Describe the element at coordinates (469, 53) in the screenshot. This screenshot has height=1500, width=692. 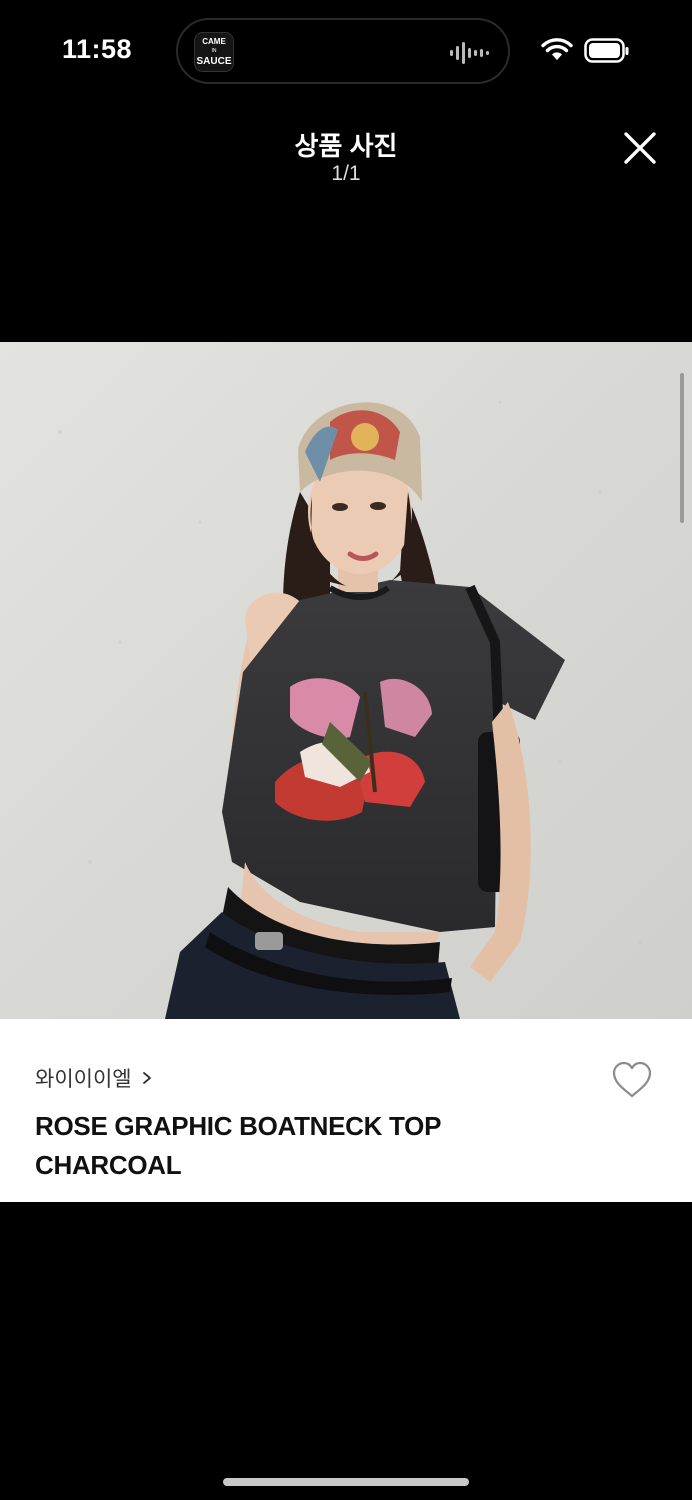
I see `audio-waveform-icon` at that location.